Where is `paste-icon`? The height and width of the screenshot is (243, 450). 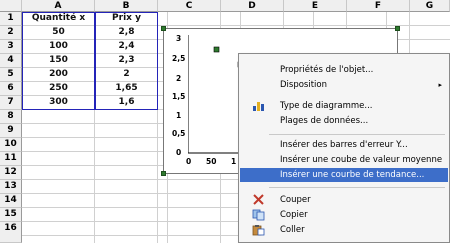 paste-icon is located at coordinates (258, 230).